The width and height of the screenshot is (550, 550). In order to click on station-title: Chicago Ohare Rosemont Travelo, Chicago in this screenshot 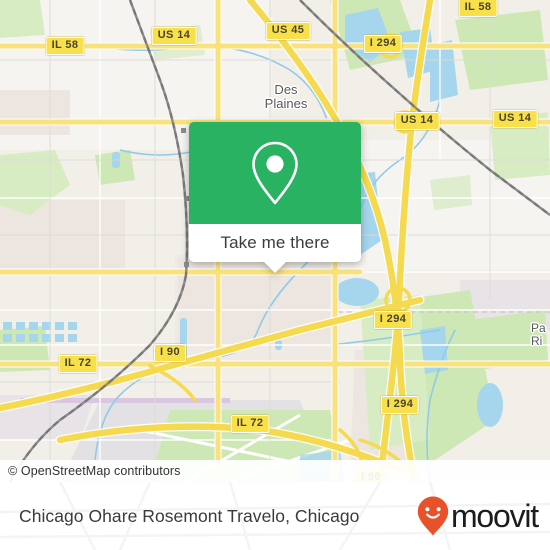, I will do `click(189, 515)`.